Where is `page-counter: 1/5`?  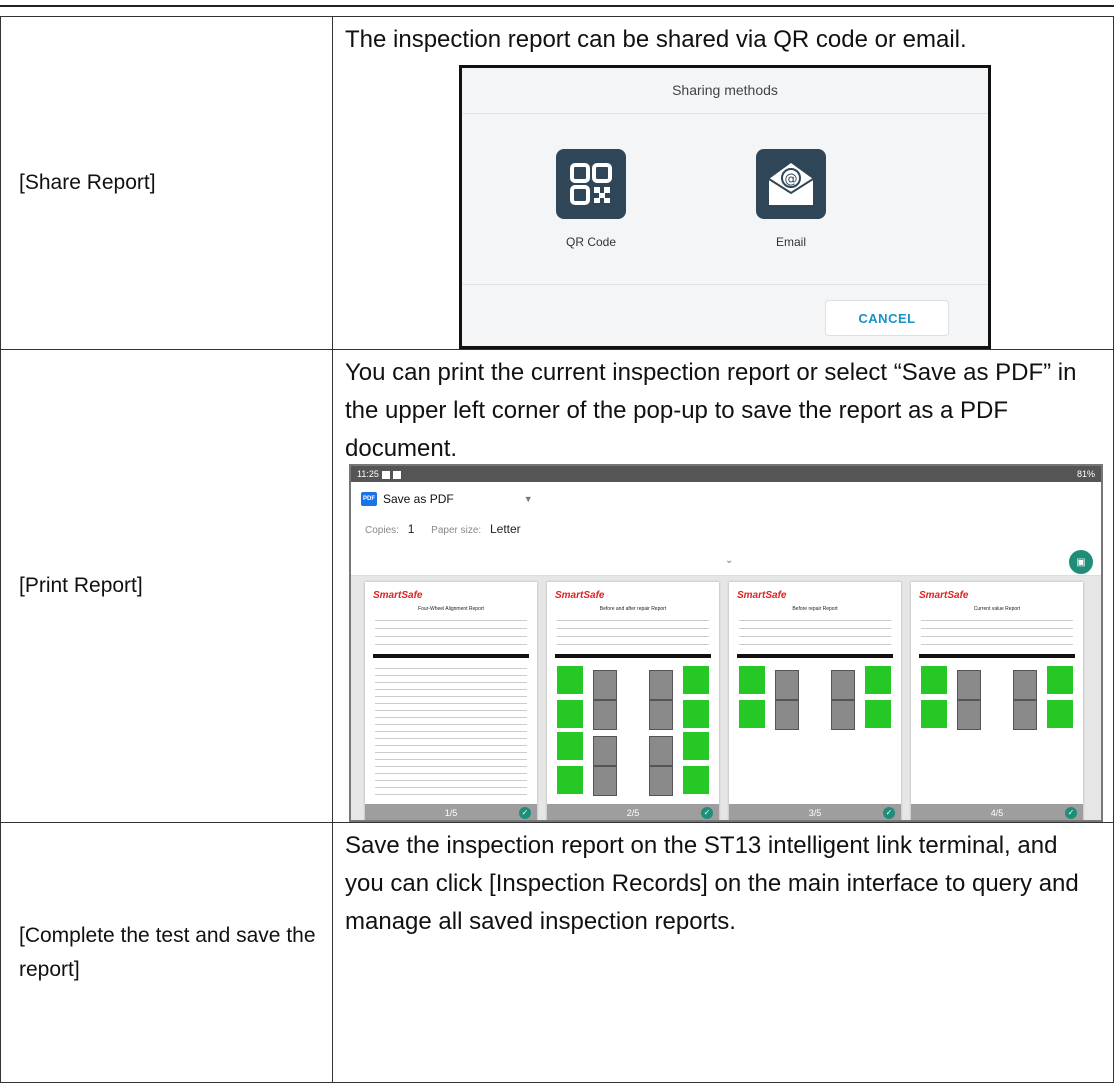 page-counter: 1/5 is located at coordinates (451, 813).